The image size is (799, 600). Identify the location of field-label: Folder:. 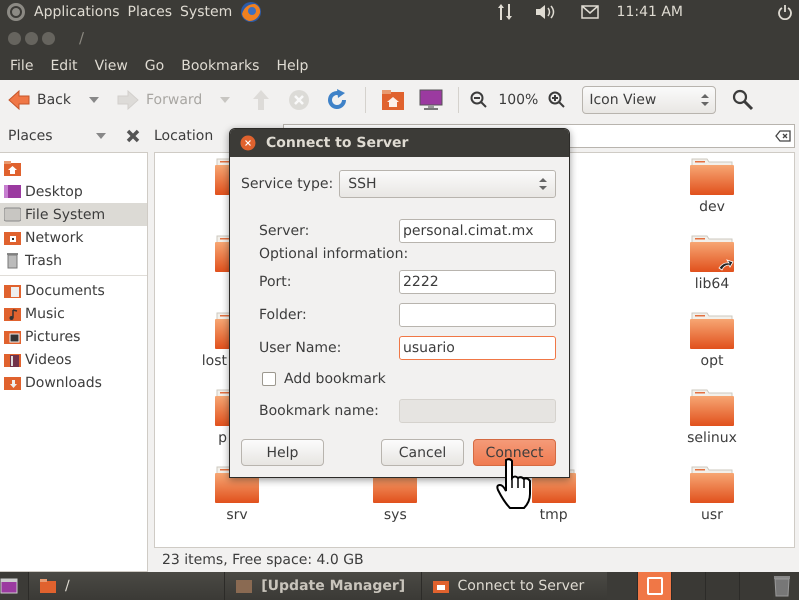
(283, 314).